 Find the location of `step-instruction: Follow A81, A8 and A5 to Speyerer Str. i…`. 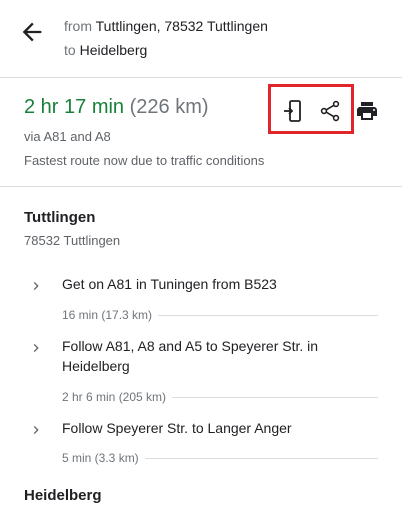

step-instruction: Follow A81, A8 and A5 to Speyerer Str. i… is located at coordinates (190, 356).